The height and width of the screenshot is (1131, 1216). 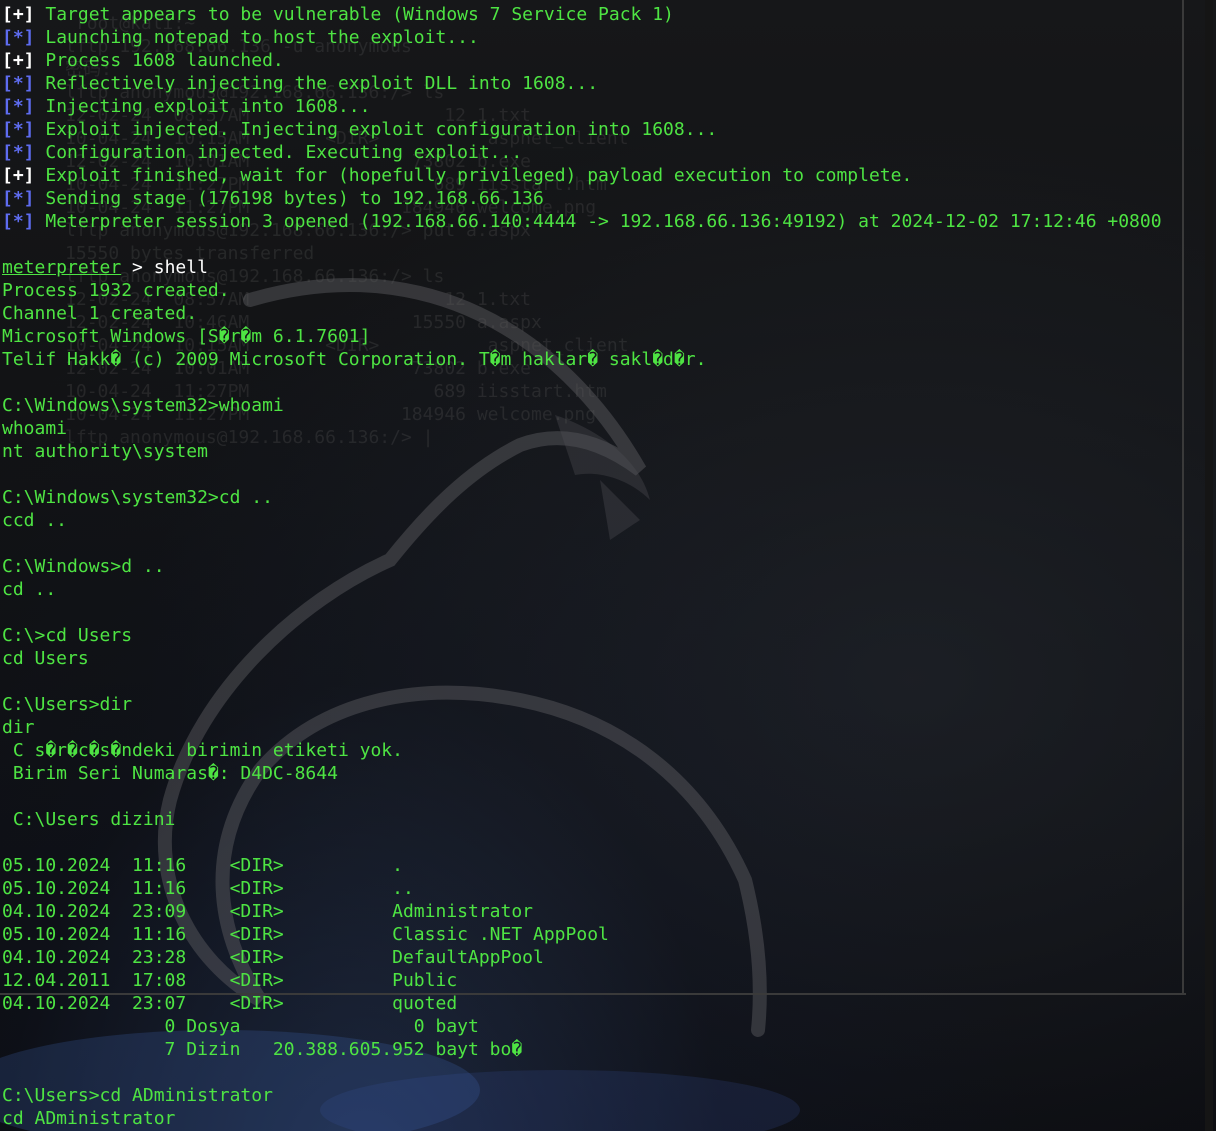 What do you see at coordinates (186, 336) in the screenshot?
I see `output-line: Microsoft Windows [S�r�m 6.1.7601]` at bounding box center [186, 336].